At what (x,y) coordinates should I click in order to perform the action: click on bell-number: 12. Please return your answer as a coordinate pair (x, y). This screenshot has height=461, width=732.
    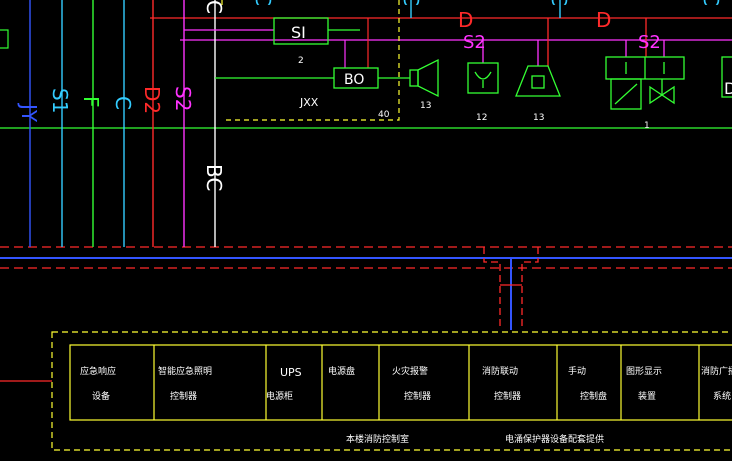
    Looking at the image, I should click on (481, 118).